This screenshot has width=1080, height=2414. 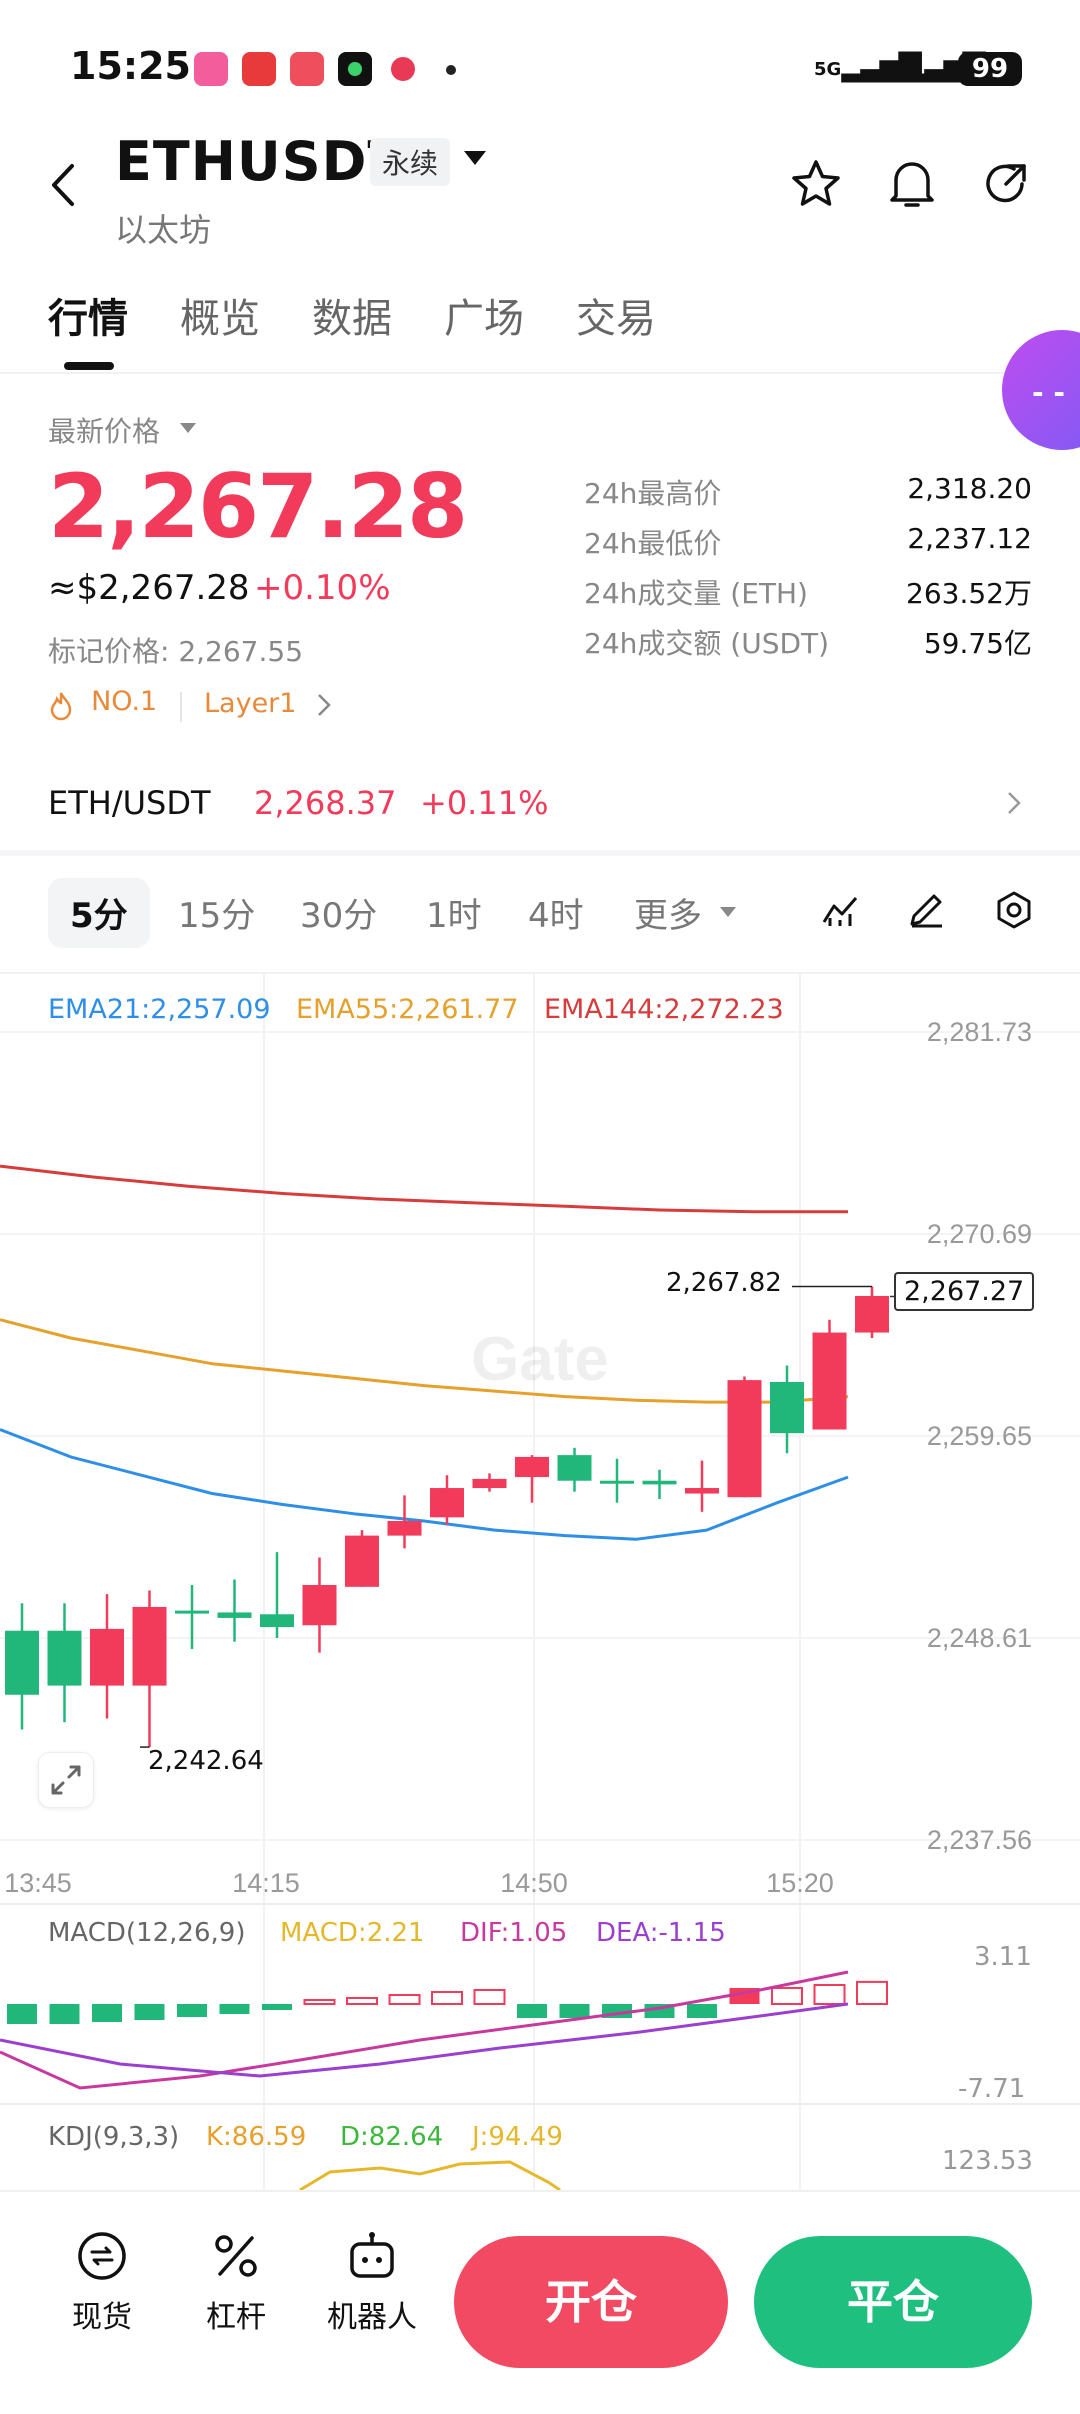 What do you see at coordinates (104, 430) in the screenshot?
I see `price-label: 最新价格` at bounding box center [104, 430].